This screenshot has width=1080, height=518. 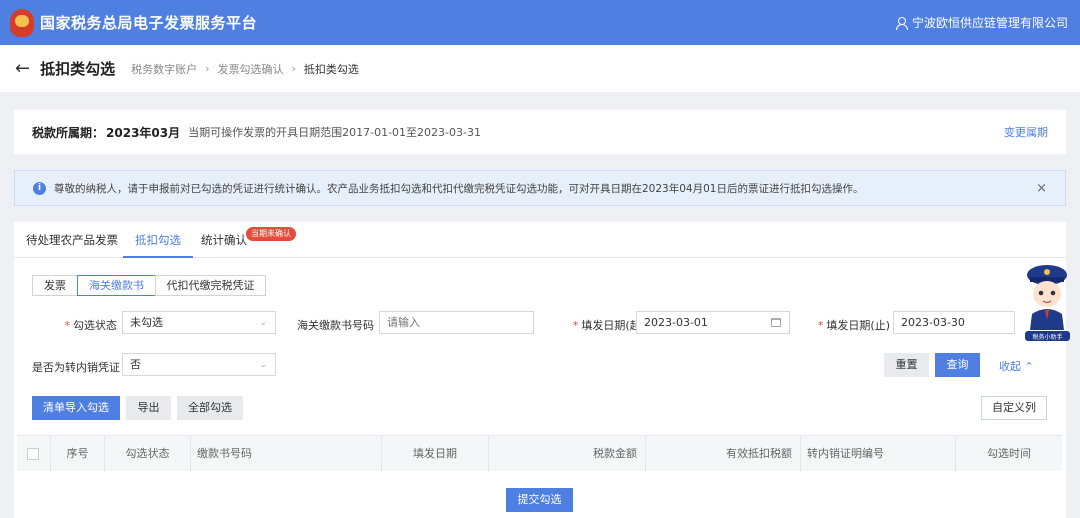 What do you see at coordinates (713, 322) in the screenshot?
I see `issue-date-start-picker: 2023-03-01` at bounding box center [713, 322].